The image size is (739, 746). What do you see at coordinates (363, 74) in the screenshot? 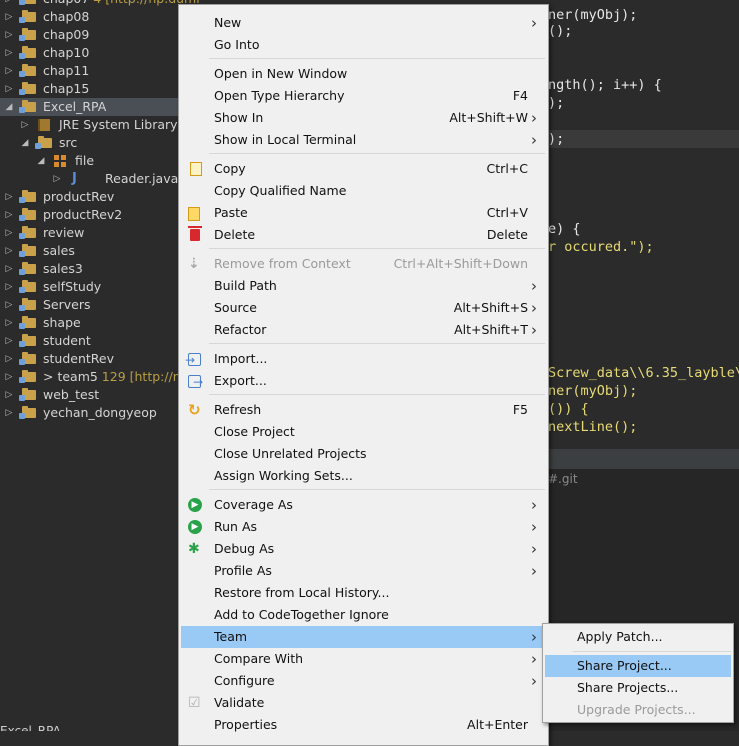
I see `menu-item-open-in-new-window: Open in New Window` at bounding box center [363, 74].